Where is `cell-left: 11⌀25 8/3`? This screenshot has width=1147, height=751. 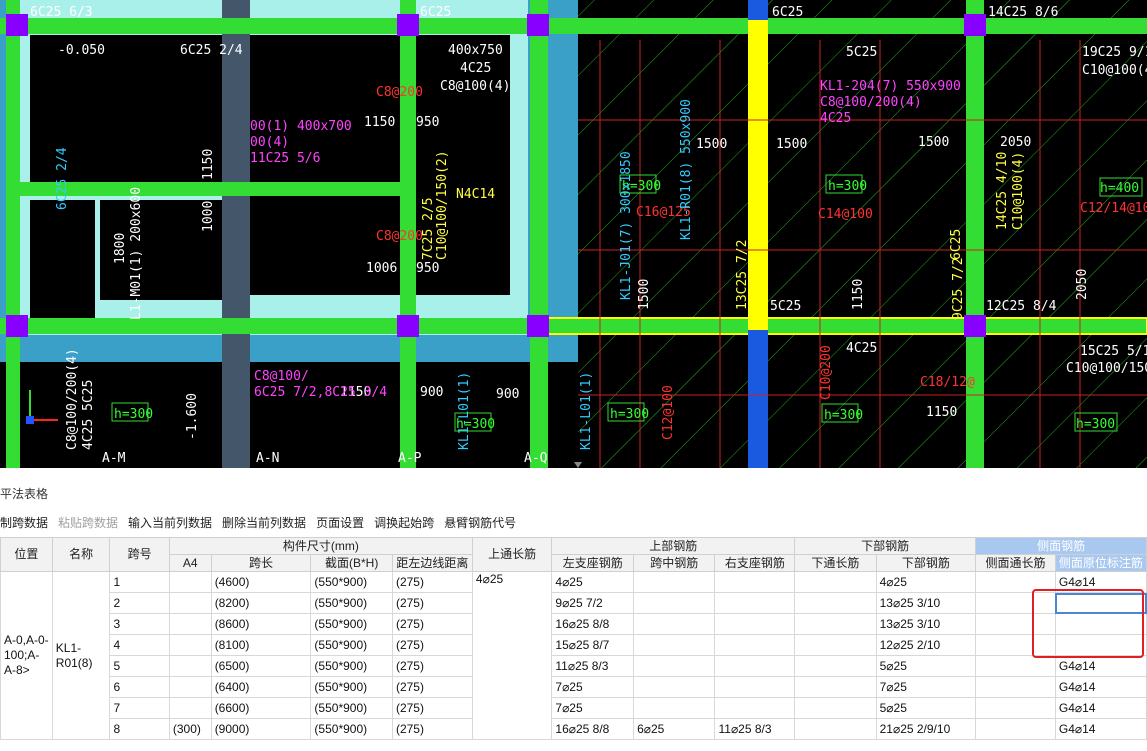 cell-left: 11⌀25 8/3 is located at coordinates (593, 666).